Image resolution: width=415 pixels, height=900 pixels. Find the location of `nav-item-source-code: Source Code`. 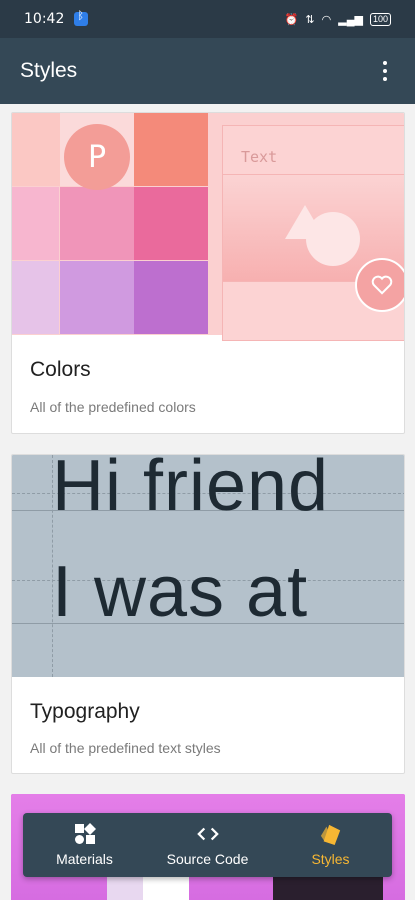

nav-item-source-code: Source Code is located at coordinates (207, 845).